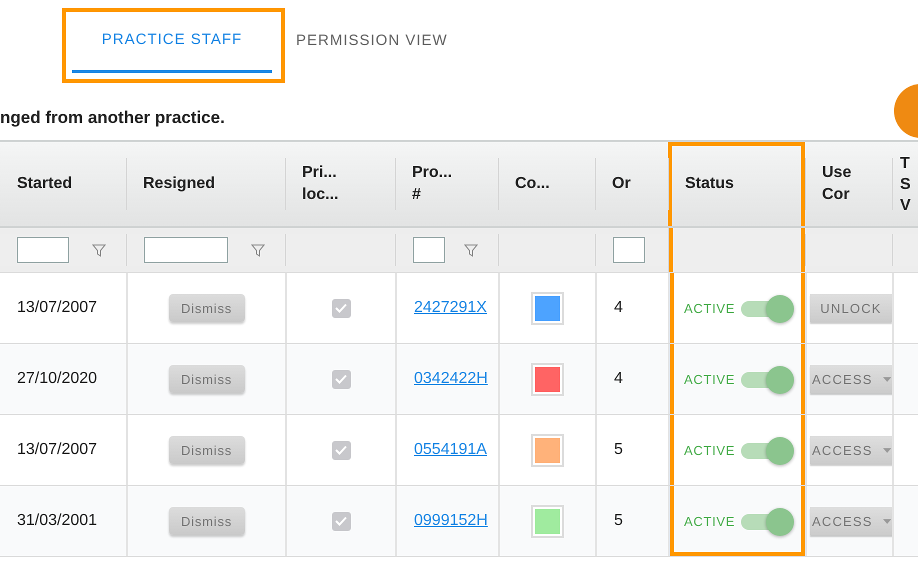  What do you see at coordinates (446, 184) in the screenshot?
I see `column-header: Pro... #` at bounding box center [446, 184].